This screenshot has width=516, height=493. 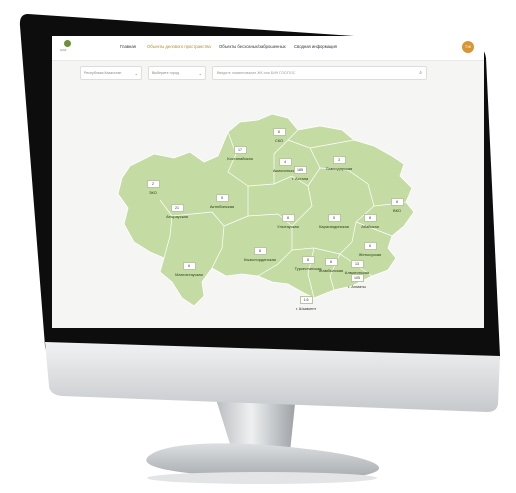 I want to click on region-marker: 6 Мангистауская, so click(x=189, y=264).